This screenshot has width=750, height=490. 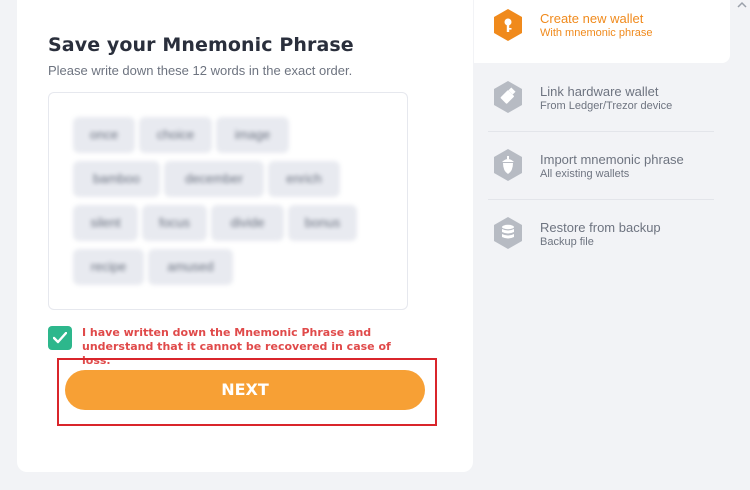 What do you see at coordinates (508, 165) in the screenshot?
I see `acorn-icon` at bounding box center [508, 165].